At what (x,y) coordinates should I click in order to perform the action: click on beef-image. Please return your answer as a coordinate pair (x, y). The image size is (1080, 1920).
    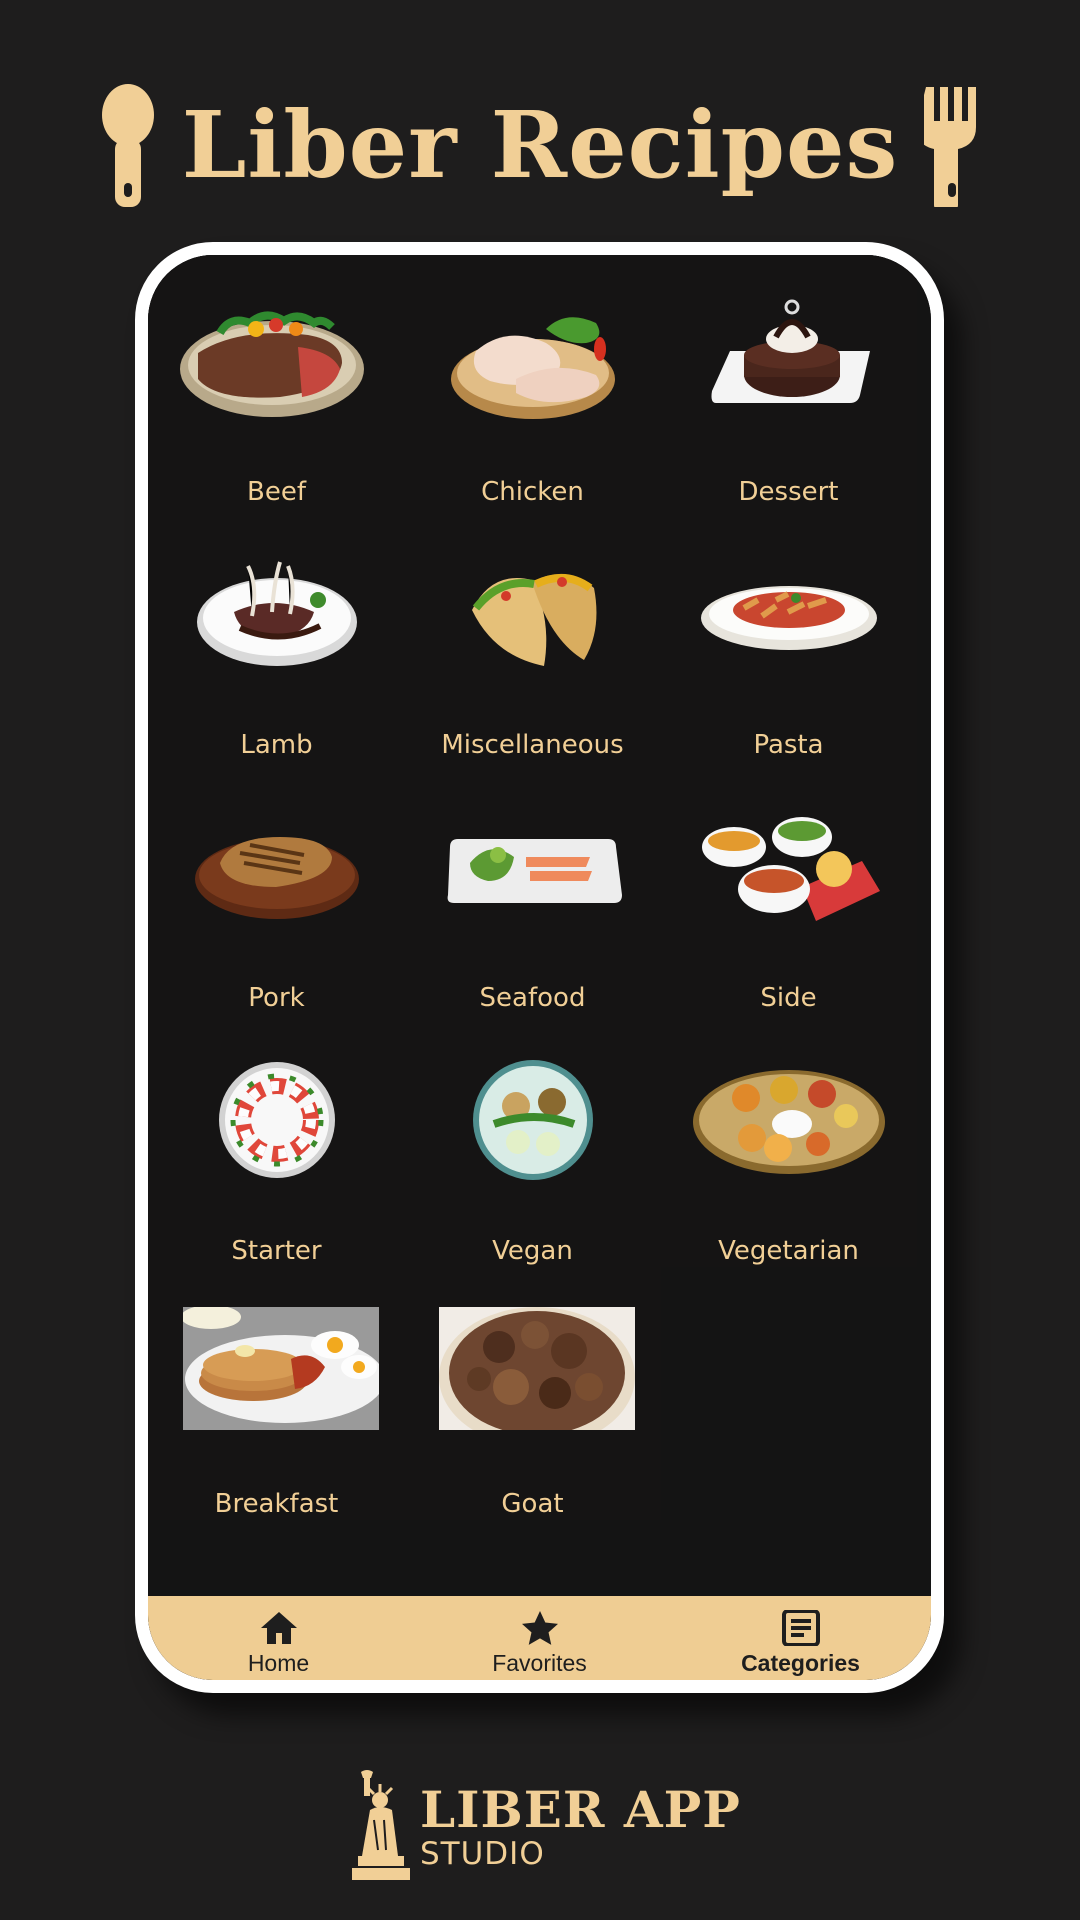
    Looking at the image, I should click on (277, 361).